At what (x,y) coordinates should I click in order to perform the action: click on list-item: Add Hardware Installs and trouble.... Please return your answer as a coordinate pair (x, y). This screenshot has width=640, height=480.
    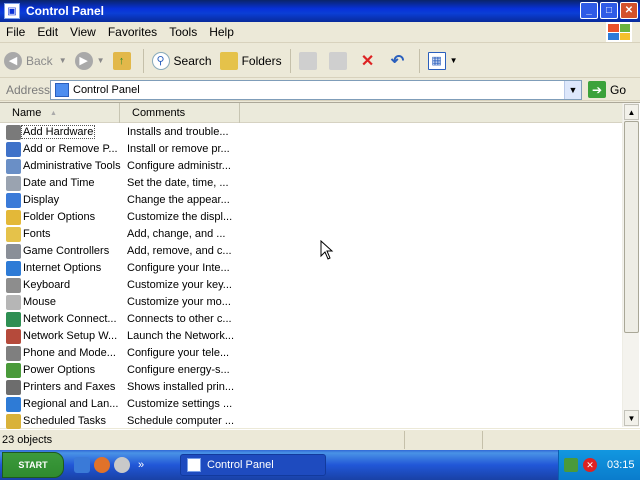
    Looking at the image, I should click on (311, 132).